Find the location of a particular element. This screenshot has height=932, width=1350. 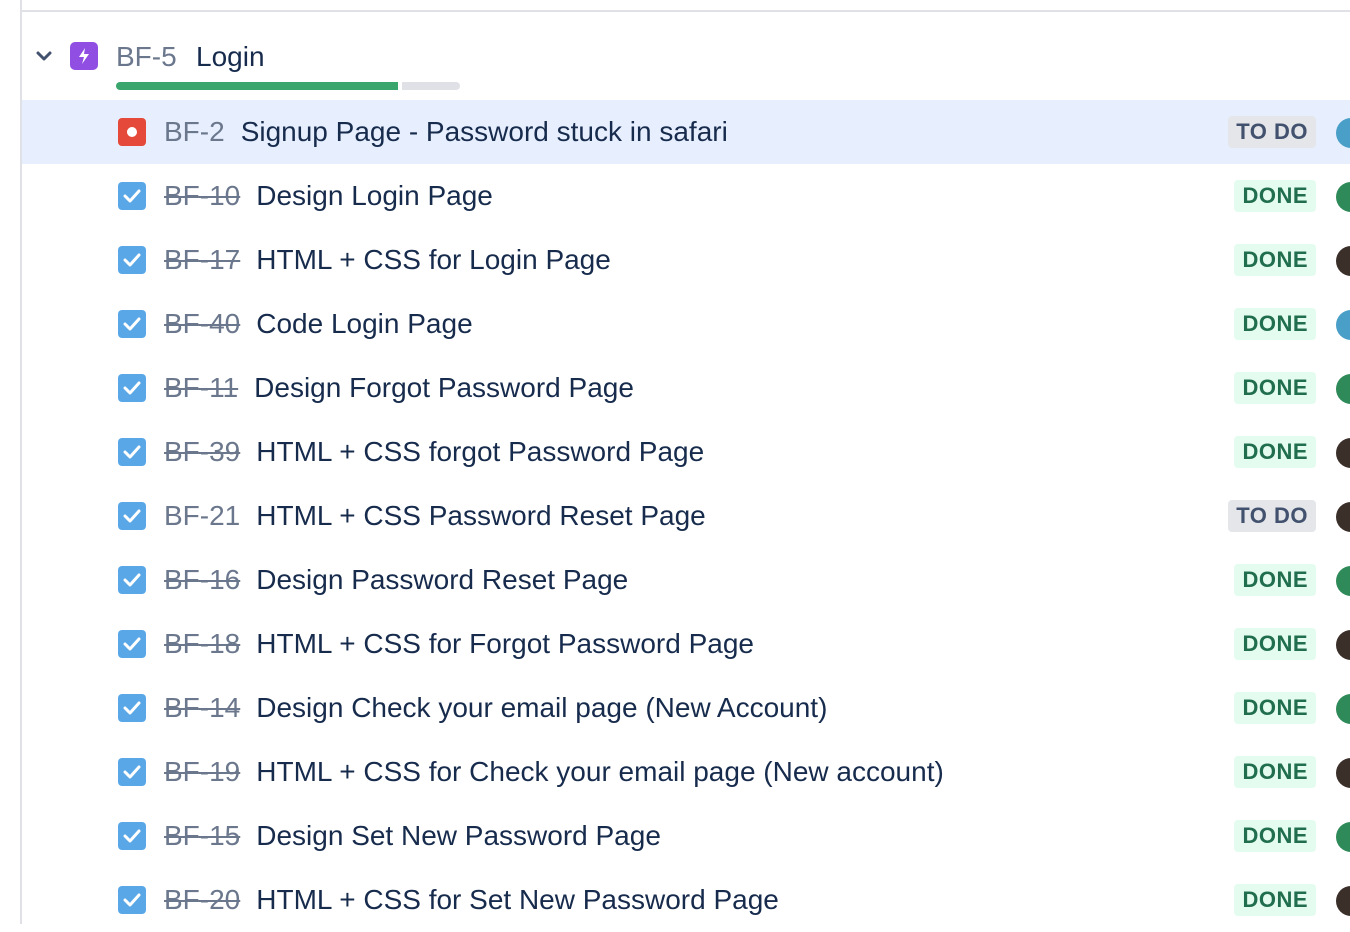

epic-key: BF-5 is located at coordinates (146, 57).